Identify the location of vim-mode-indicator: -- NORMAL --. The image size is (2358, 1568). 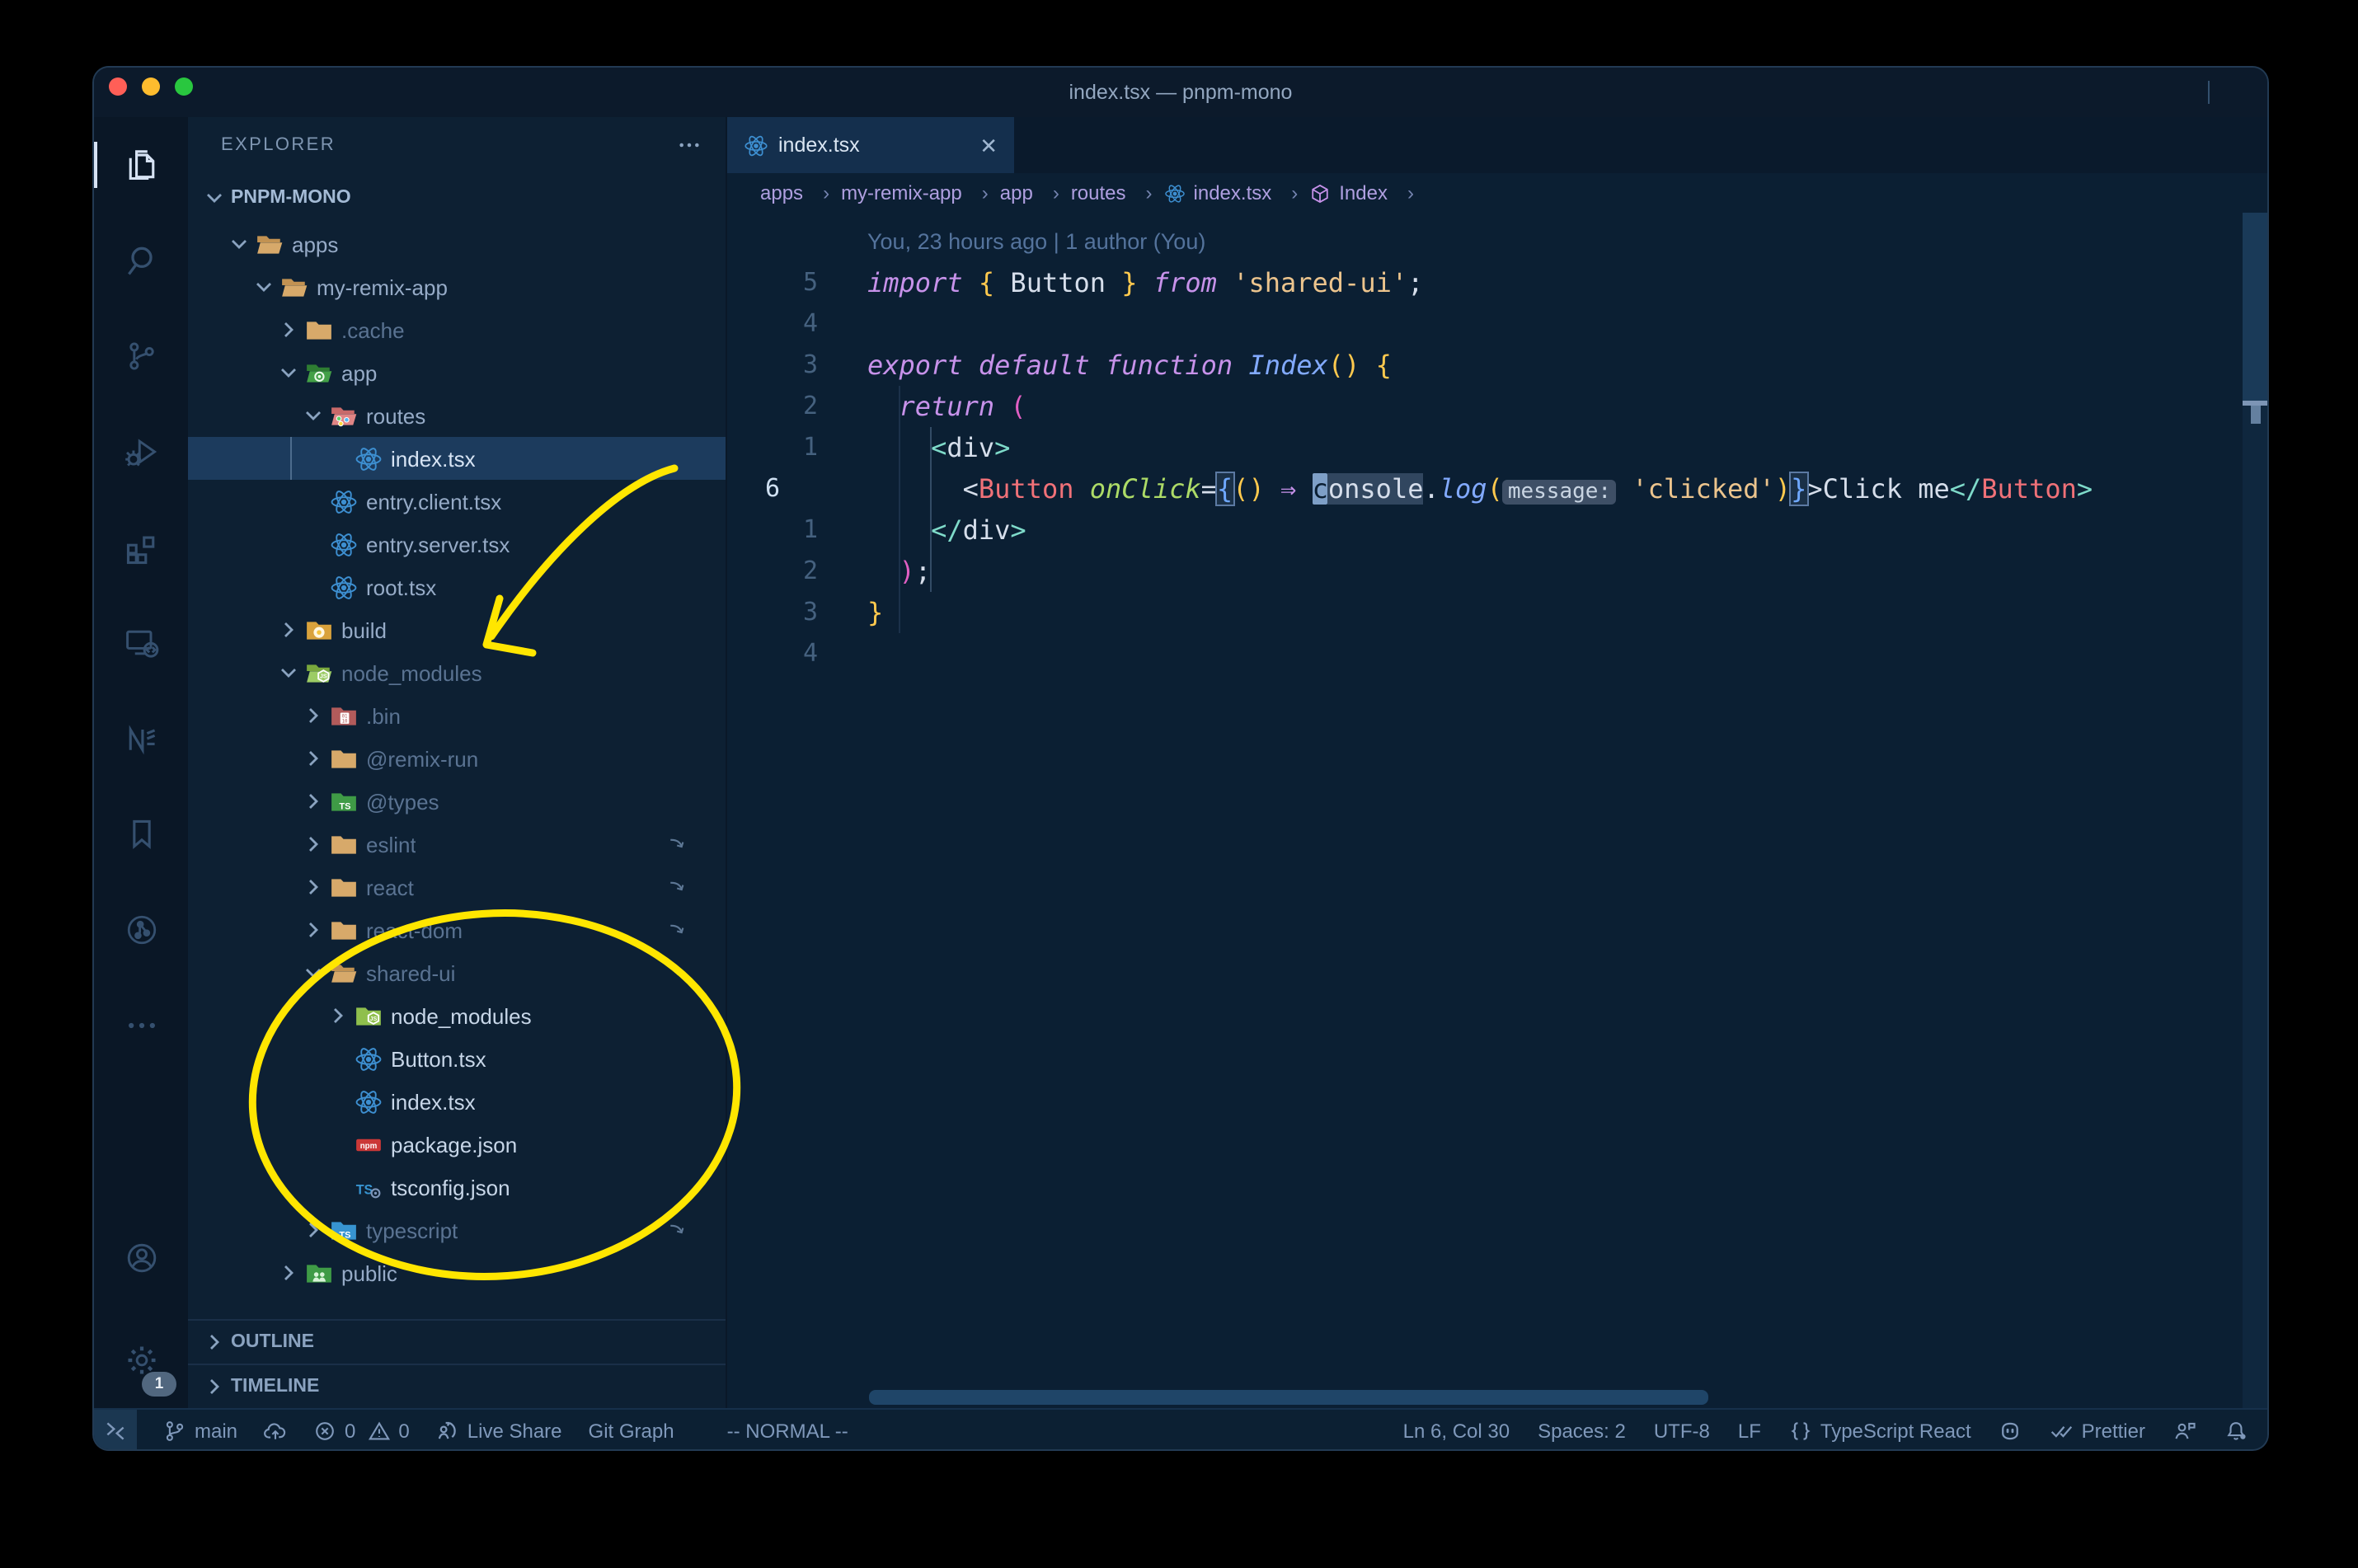
(788, 1429).